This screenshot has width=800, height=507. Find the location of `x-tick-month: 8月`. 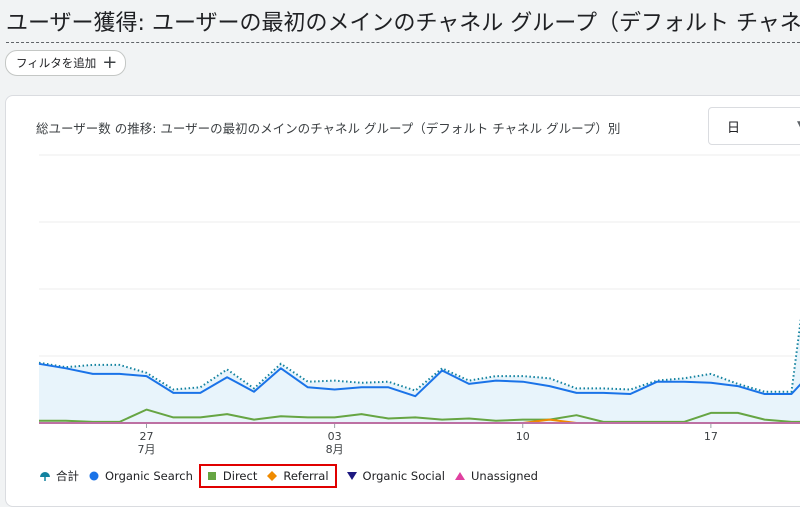

x-tick-month: 8月 is located at coordinates (335, 449).